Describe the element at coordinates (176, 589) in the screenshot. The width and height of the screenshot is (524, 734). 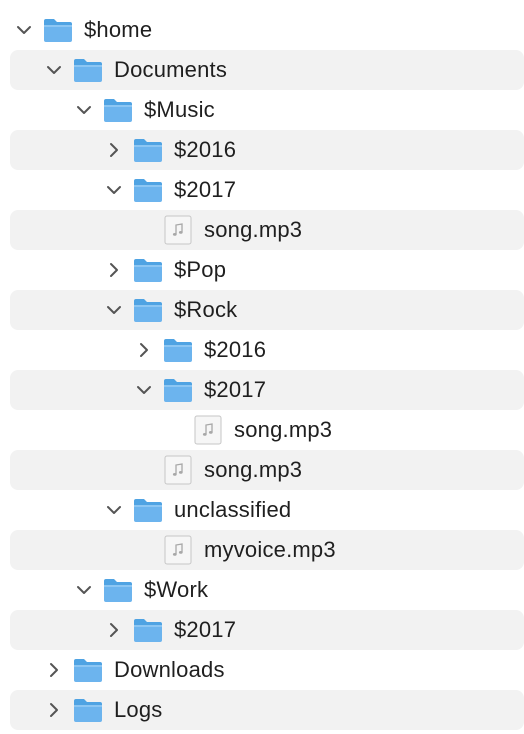
I see `tree-item-label: $Work` at that location.